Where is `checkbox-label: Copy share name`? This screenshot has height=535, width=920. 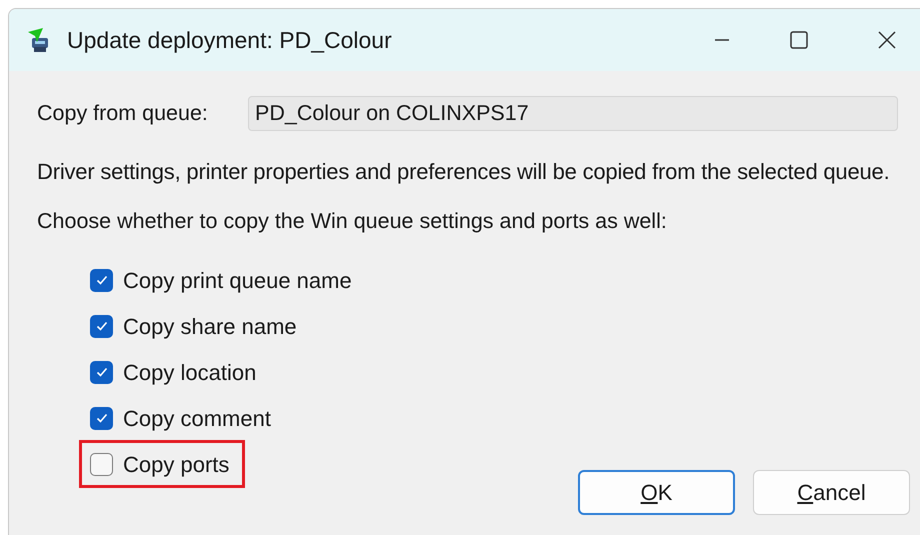
checkbox-label: Copy share name is located at coordinates (210, 326).